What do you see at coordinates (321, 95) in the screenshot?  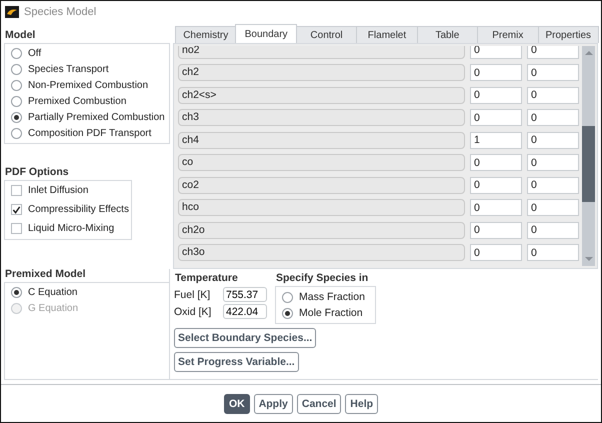 I see `species-name-field: ch2<s>` at bounding box center [321, 95].